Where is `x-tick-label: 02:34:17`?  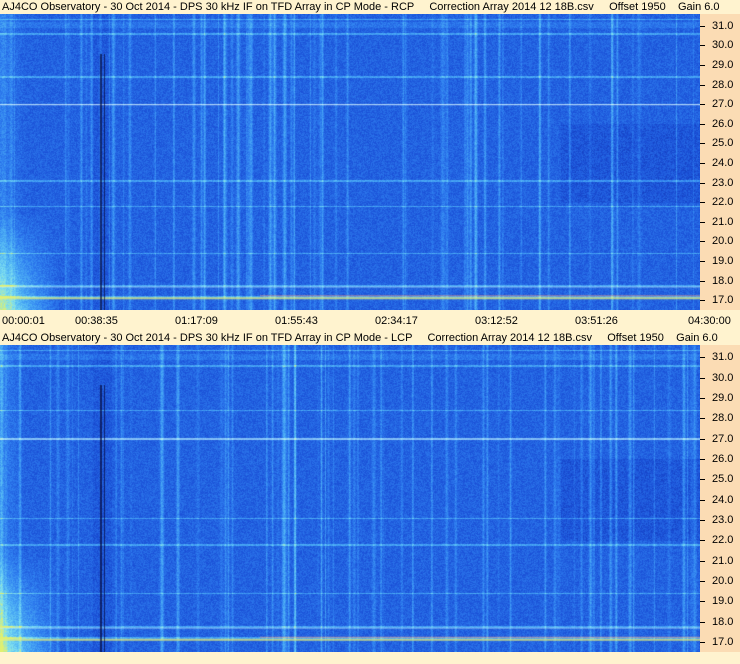
x-tick-label: 02:34:17 is located at coordinates (396, 321).